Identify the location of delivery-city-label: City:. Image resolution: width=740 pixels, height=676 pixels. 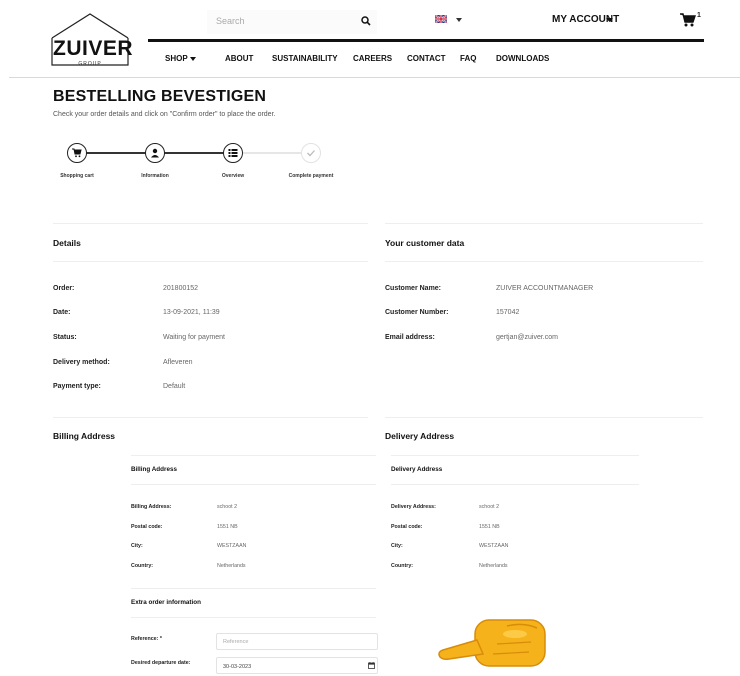
(397, 546).